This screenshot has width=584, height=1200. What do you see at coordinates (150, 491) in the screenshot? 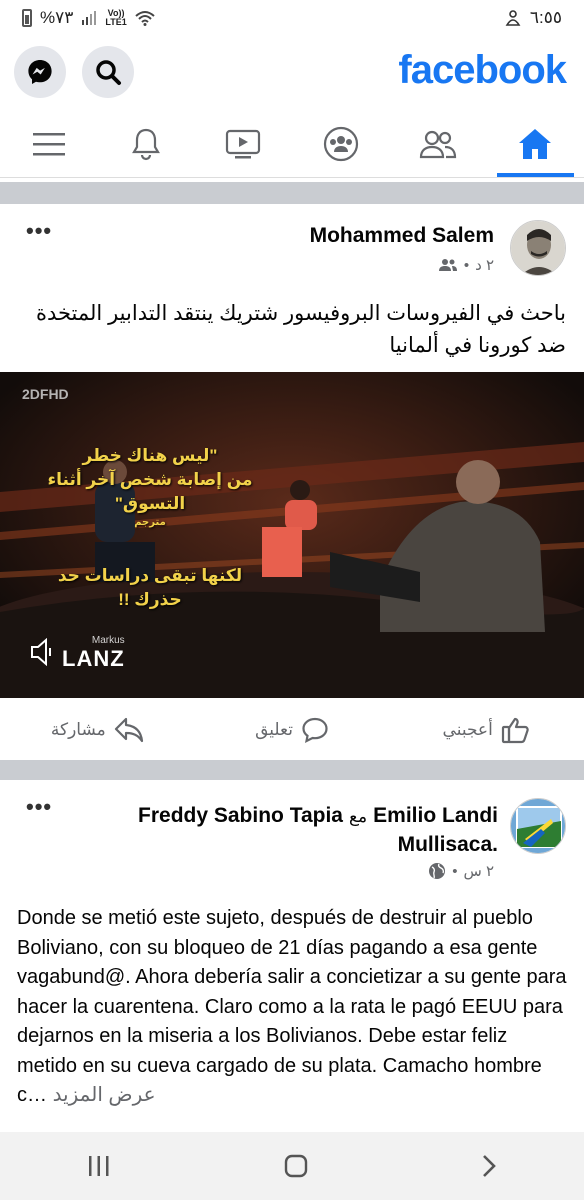
I see `caption-line-2: من إصابة شخص آخر أثناء التسوق"` at bounding box center [150, 491].